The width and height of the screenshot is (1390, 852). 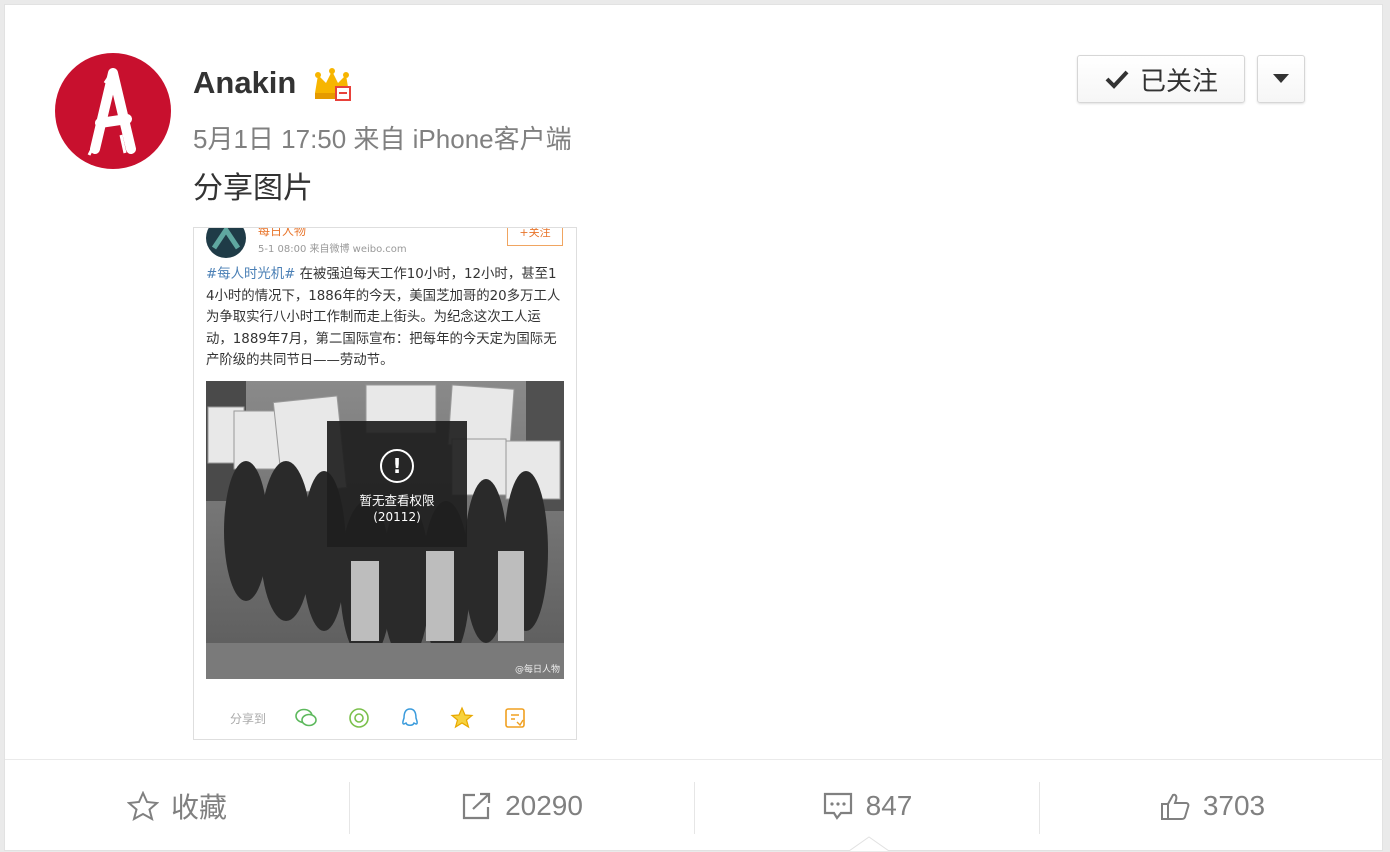 I want to click on thumbs-up-icon, so click(x=1175, y=806).